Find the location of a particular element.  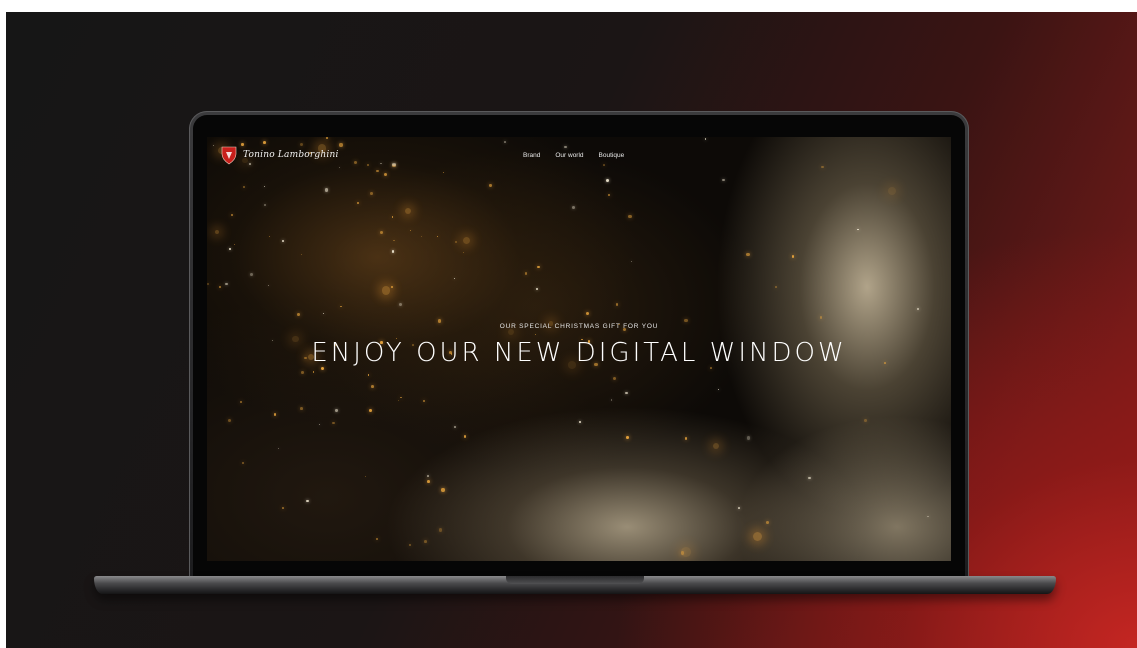

nav-link-our-world: Our world is located at coordinates (569, 155).